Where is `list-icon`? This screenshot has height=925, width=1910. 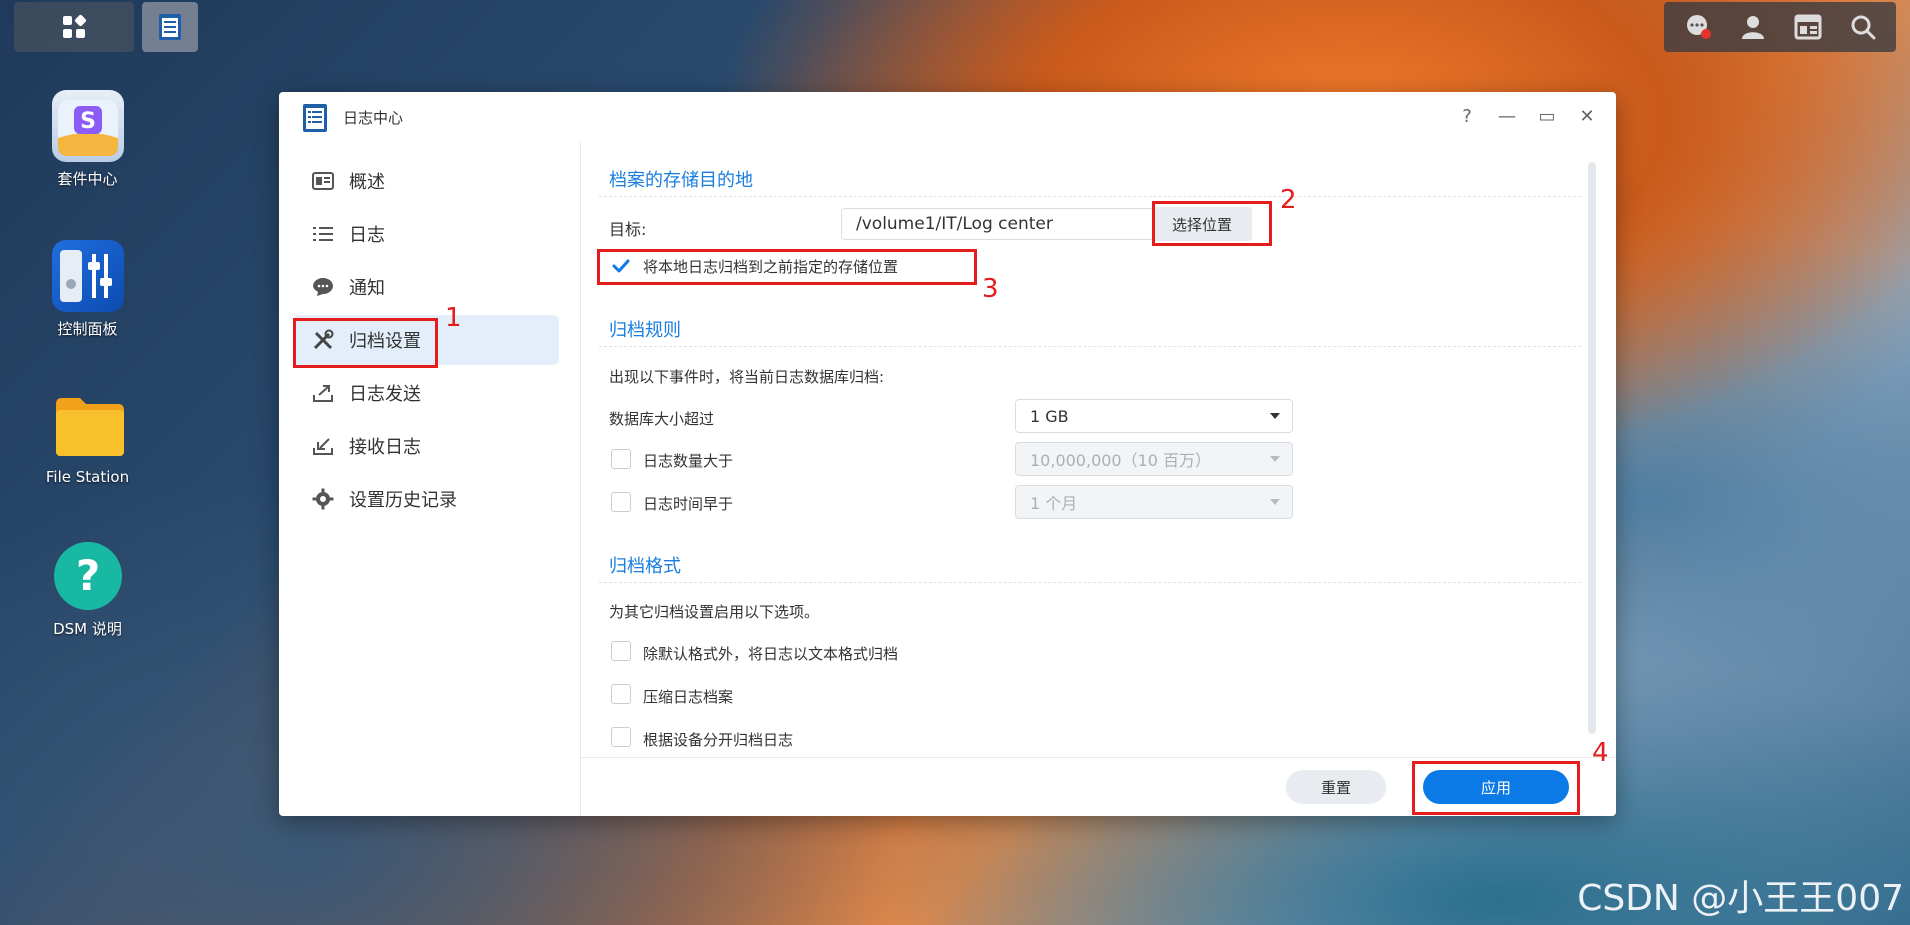
list-icon is located at coordinates (323, 234).